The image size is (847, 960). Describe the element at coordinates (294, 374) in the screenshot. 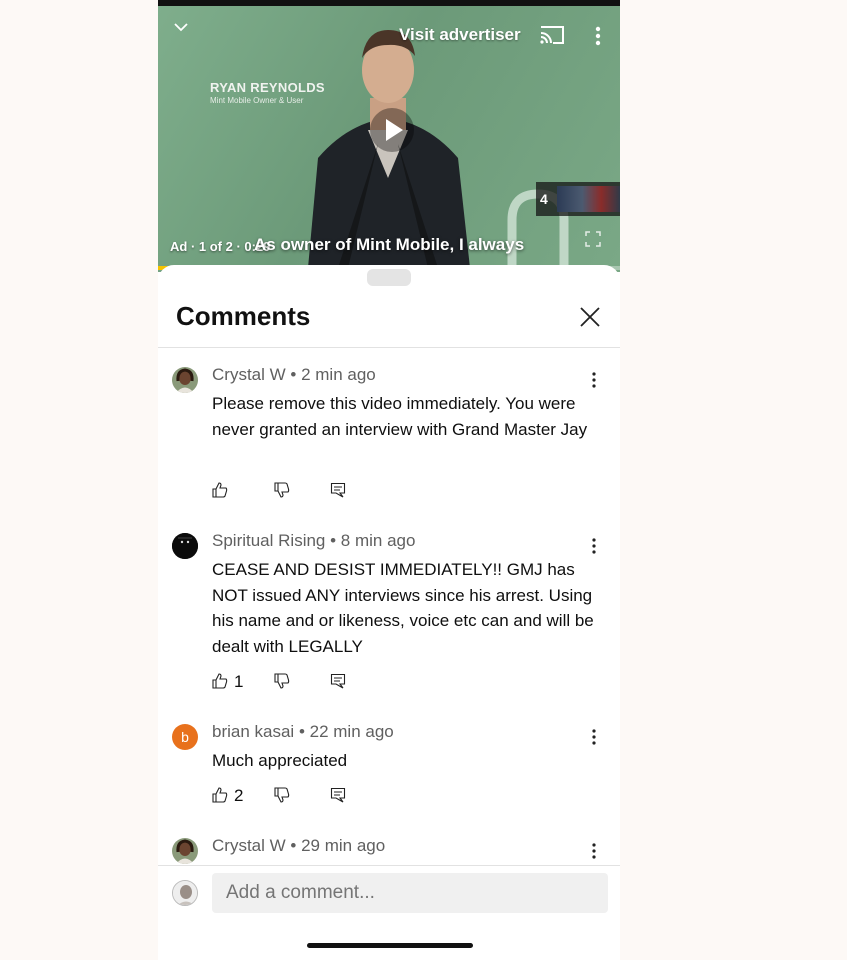

I see `comment-header: Crystal W • 2 min ago` at that location.